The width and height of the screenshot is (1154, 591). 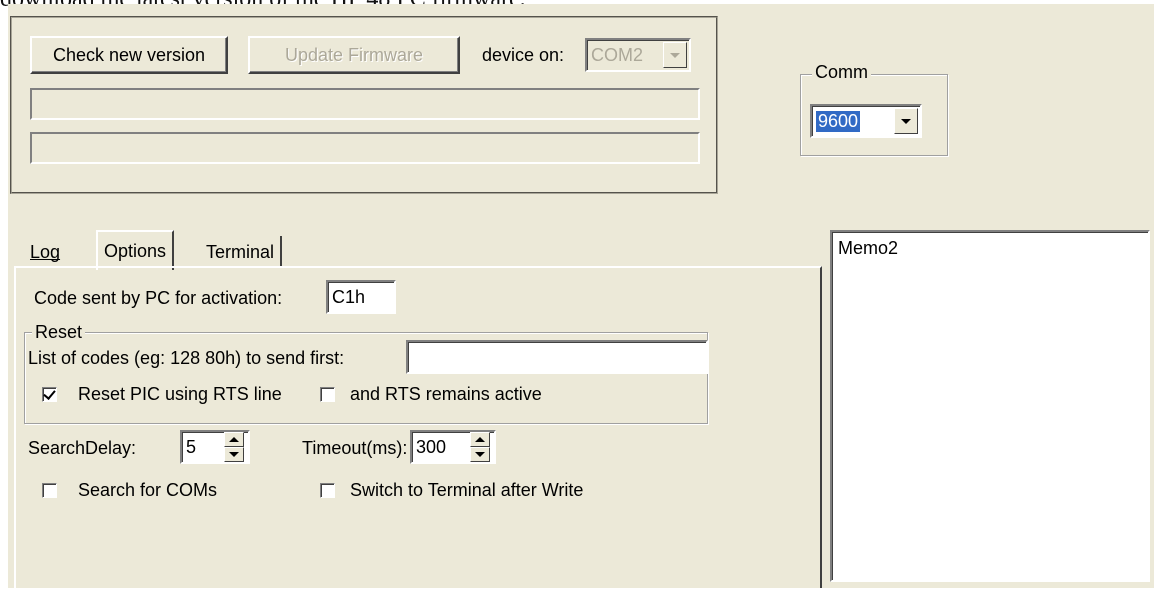 I want to click on baud-rate-dropdown-icon, so click(x=906, y=121).